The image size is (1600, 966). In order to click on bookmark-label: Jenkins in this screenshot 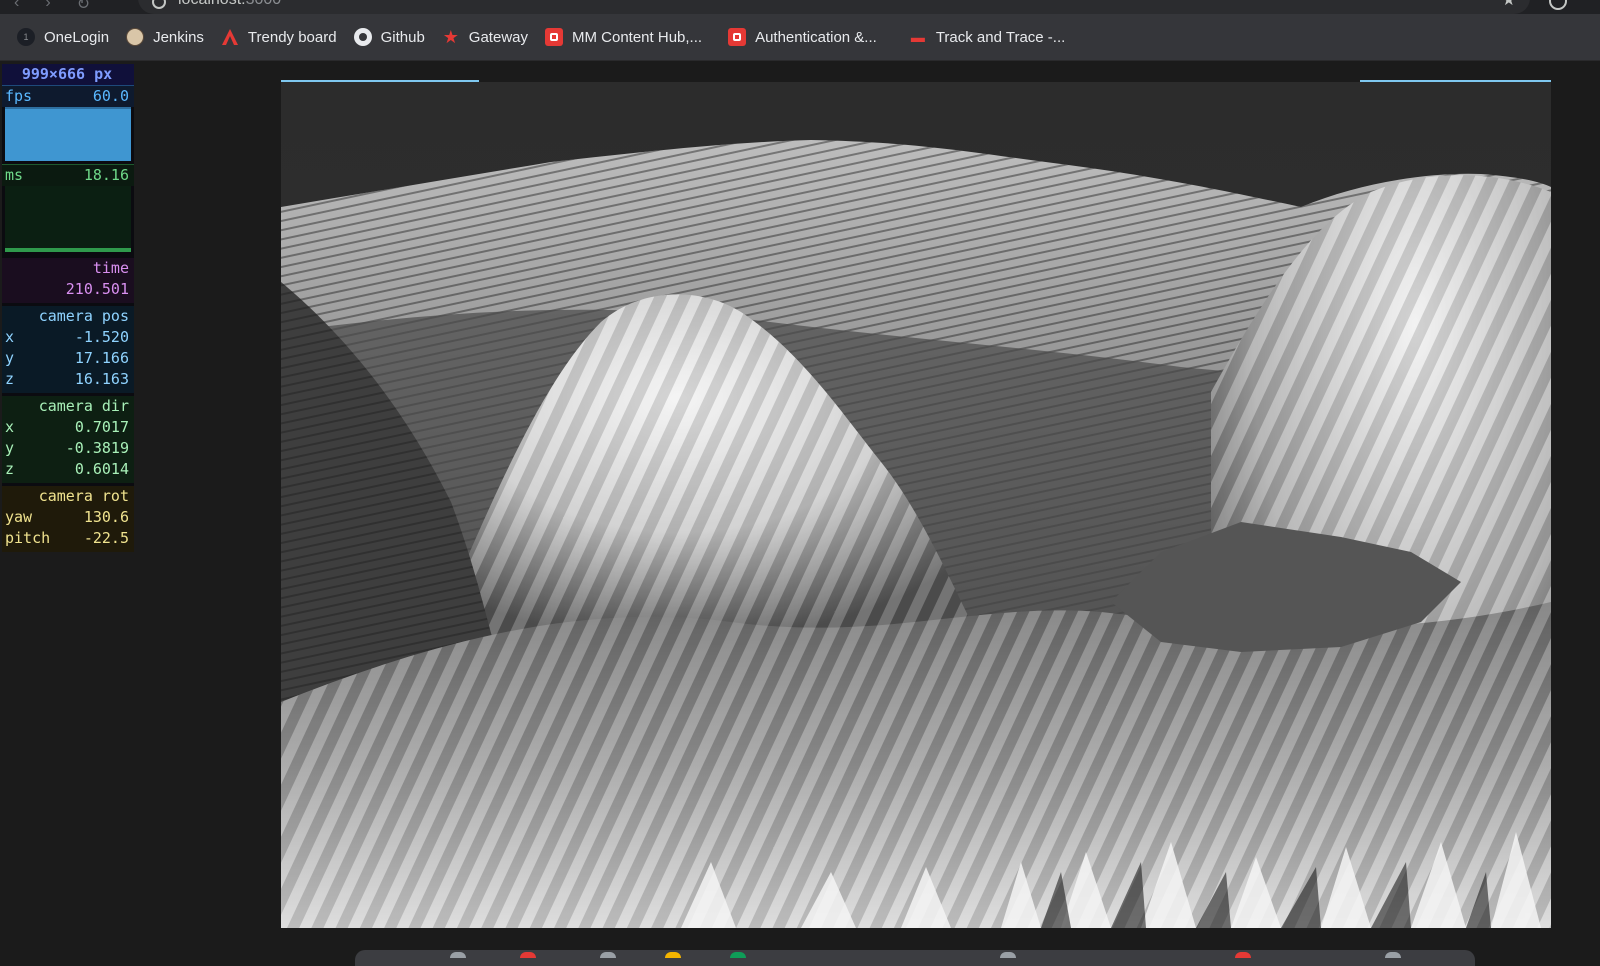, I will do `click(178, 37)`.